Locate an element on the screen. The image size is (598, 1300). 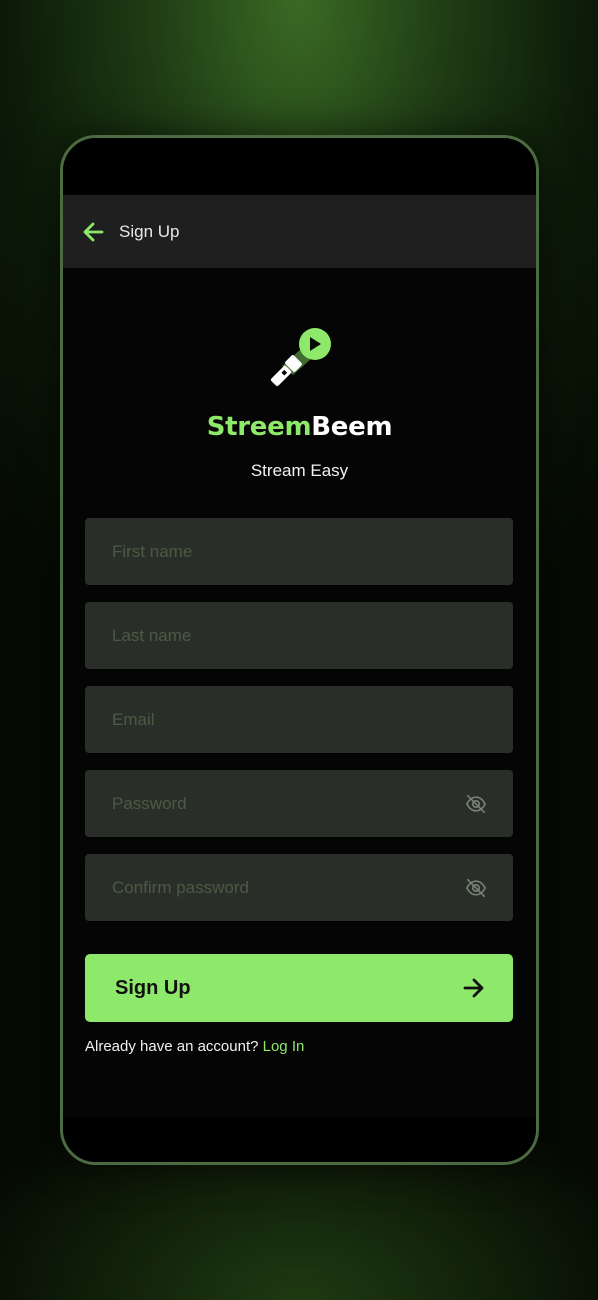
last-name-input is located at coordinates (299, 635).